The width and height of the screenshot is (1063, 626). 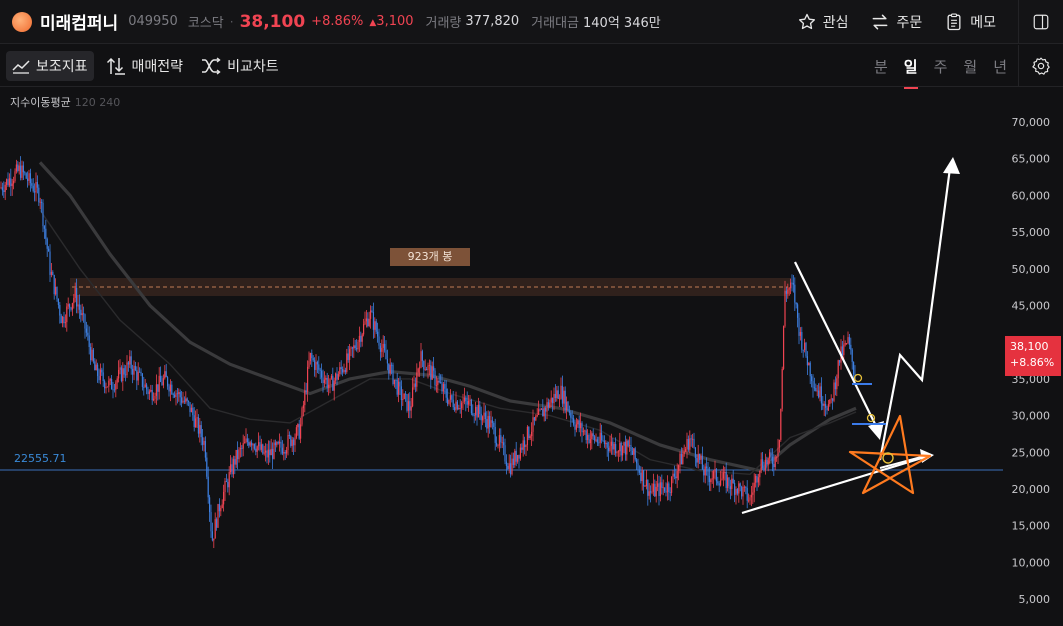 I want to click on chart-settings-button, so click(x=1040, y=66).